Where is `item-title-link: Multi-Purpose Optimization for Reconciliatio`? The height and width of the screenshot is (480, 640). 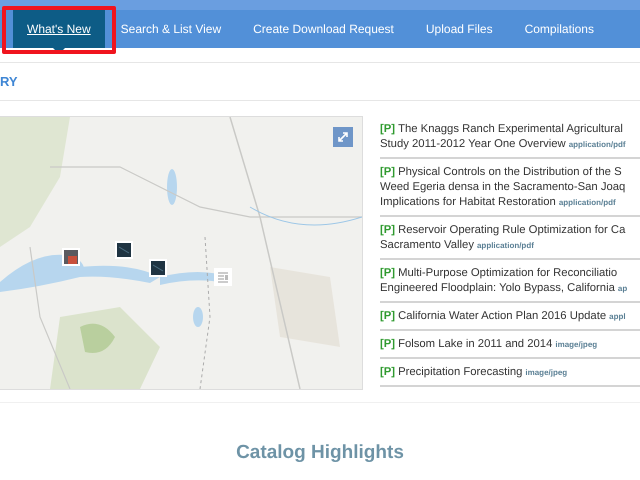 item-title-link: Multi-Purpose Optimization for Reconciliatio is located at coordinates (508, 273).